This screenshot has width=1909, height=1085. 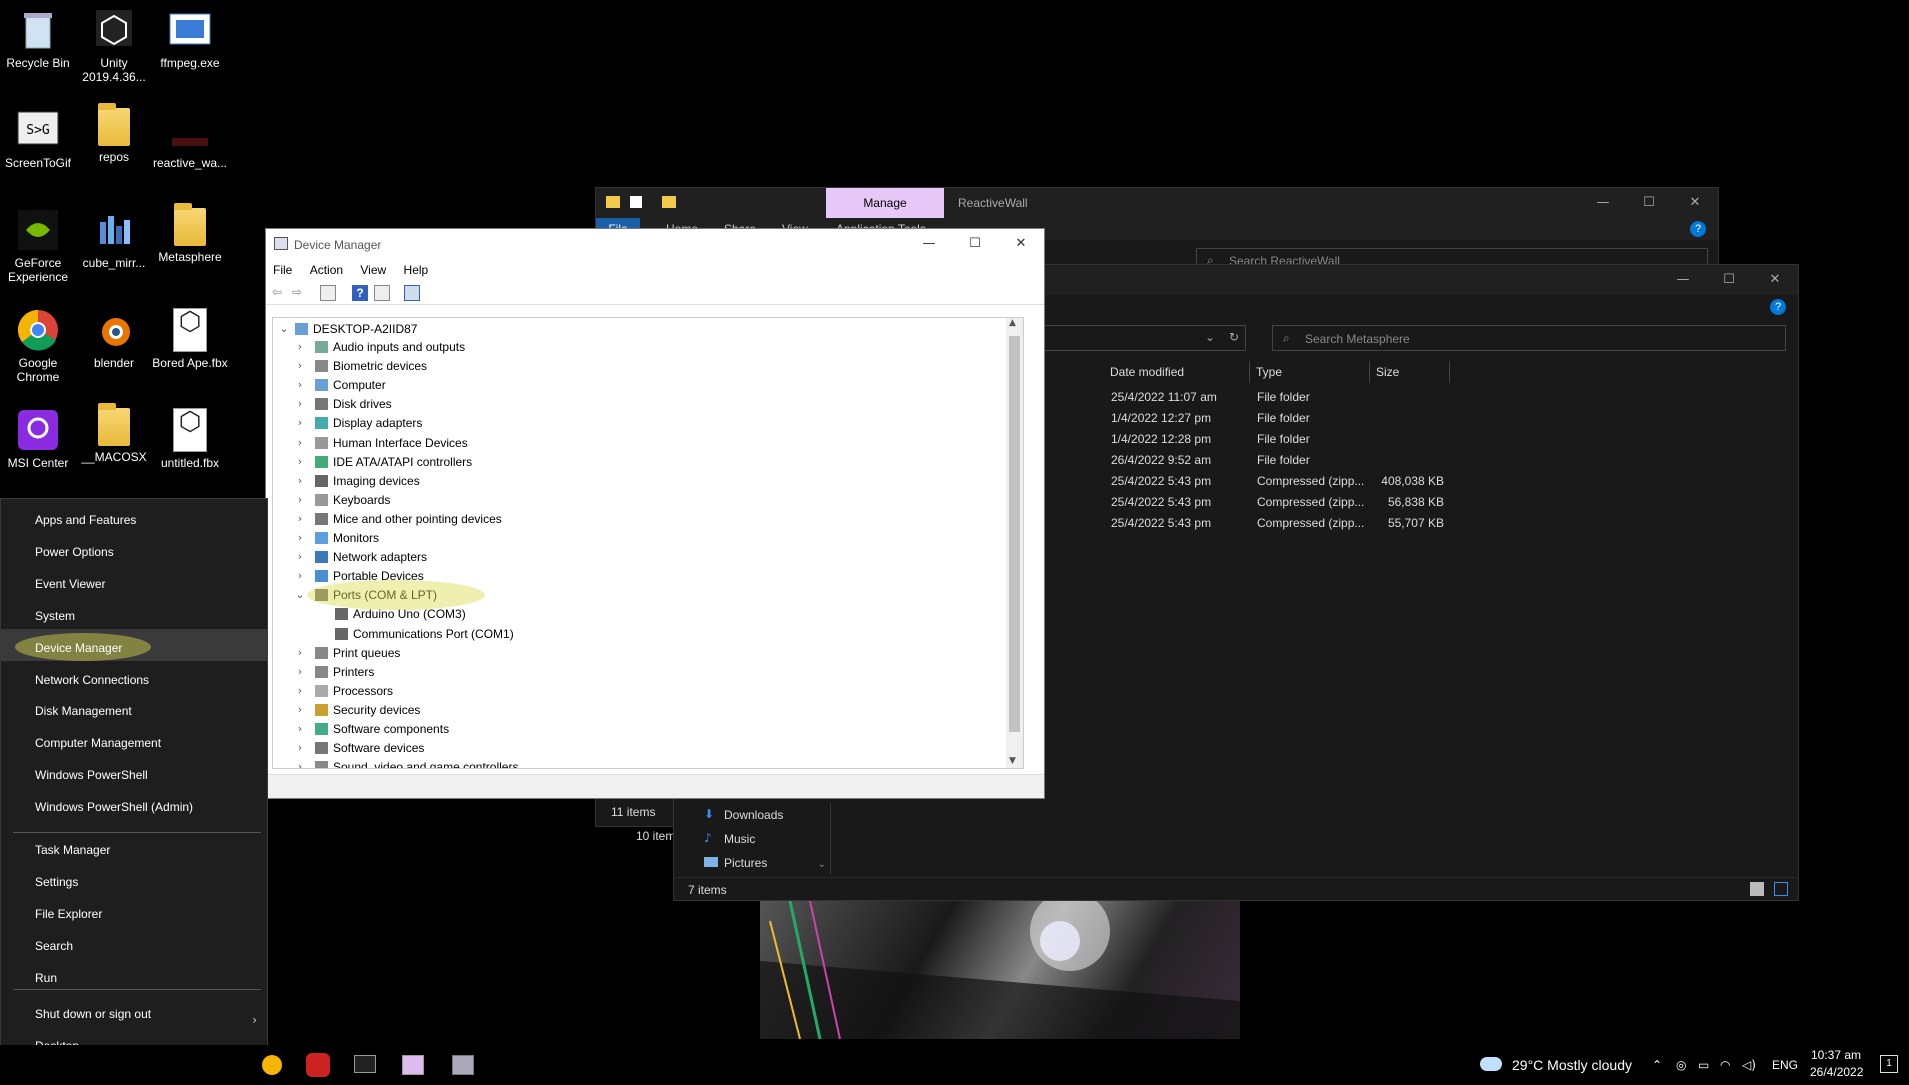 What do you see at coordinates (1781, 889) in the screenshot?
I see `large-icons-view-icon` at bounding box center [1781, 889].